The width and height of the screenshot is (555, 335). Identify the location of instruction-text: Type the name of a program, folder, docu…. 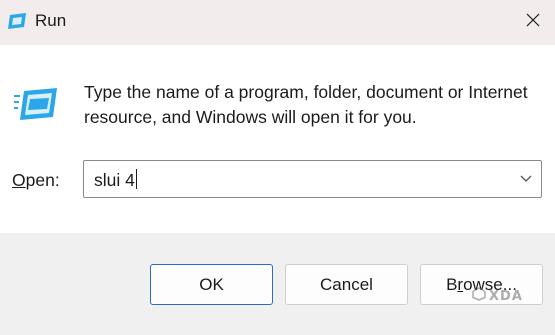
(306, 104).